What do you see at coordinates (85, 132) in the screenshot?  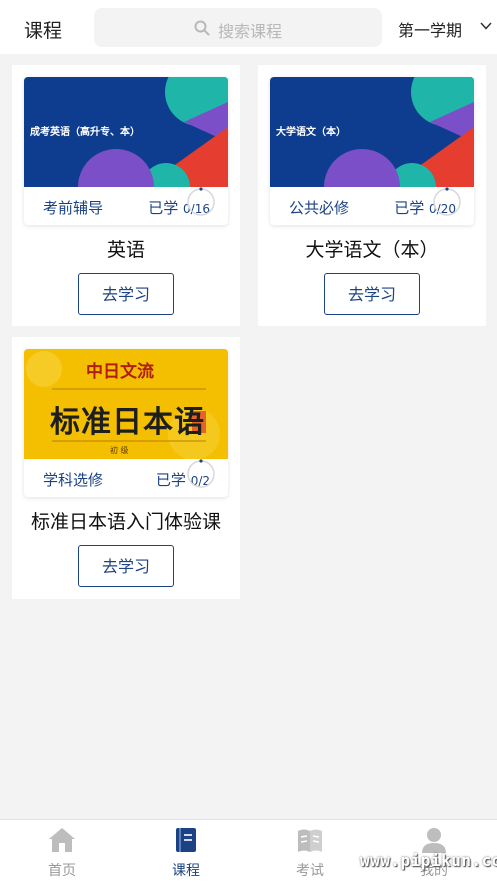 I see `cover-title: 成考英语（高升专、本）` at bounding box center [85, 132].